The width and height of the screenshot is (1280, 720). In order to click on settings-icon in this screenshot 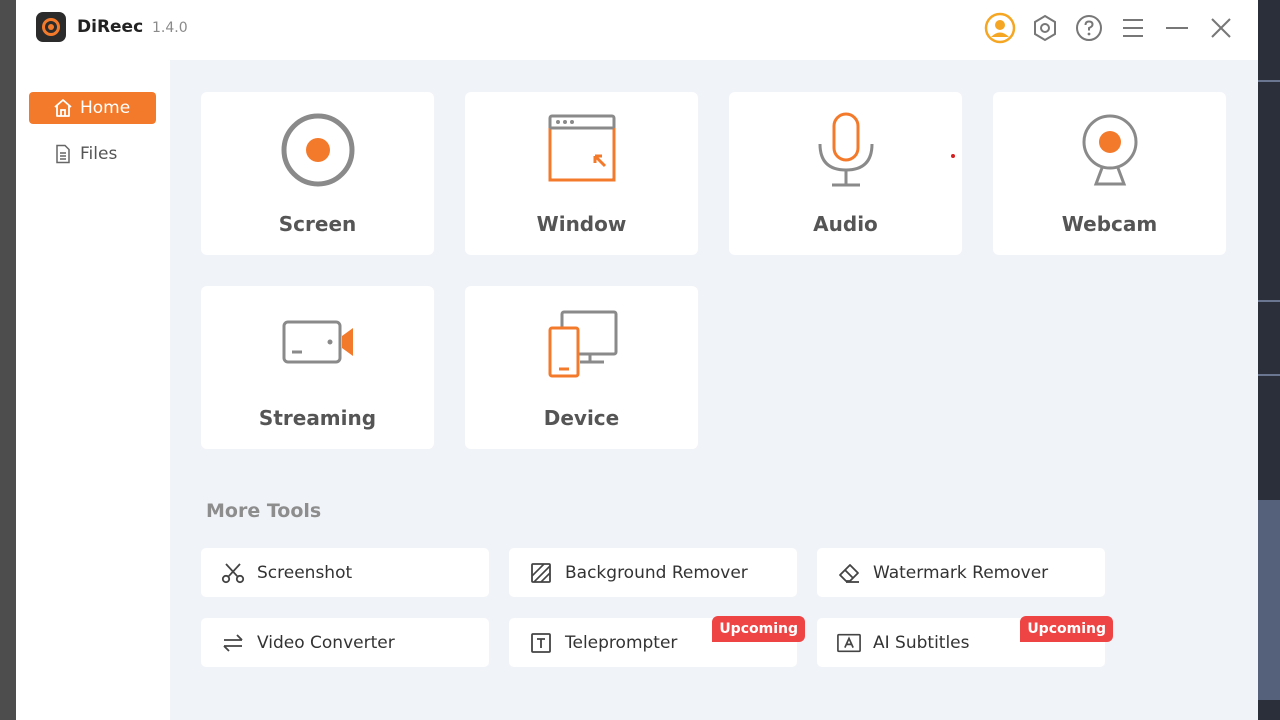, I will do `click(1045, 28)`.